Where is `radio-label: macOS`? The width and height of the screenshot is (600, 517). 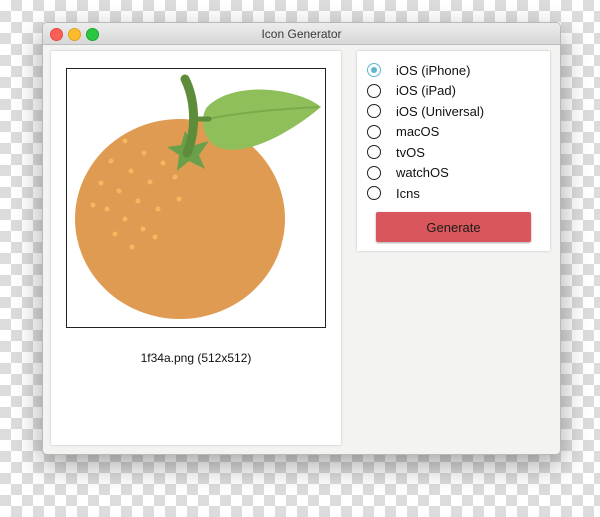
radio-label: macOS is located at coordinates (418, 131).